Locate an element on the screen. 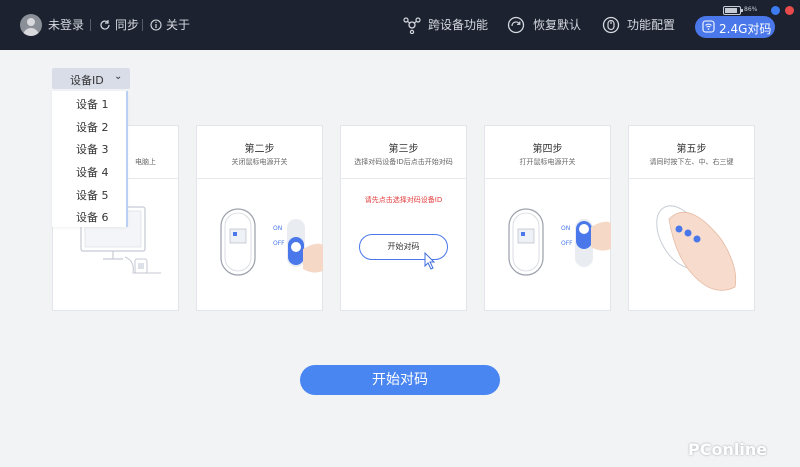 This screenshot has height=467, width=800. dropdown-label: 设备ID is located at coordinates (87, 80).